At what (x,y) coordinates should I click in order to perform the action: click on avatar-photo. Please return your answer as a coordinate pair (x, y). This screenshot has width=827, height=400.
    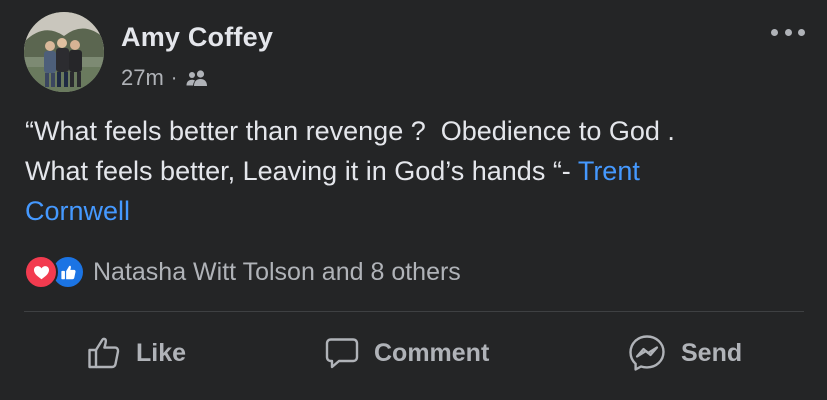
    Looking at the image, I should click on (64, 52).